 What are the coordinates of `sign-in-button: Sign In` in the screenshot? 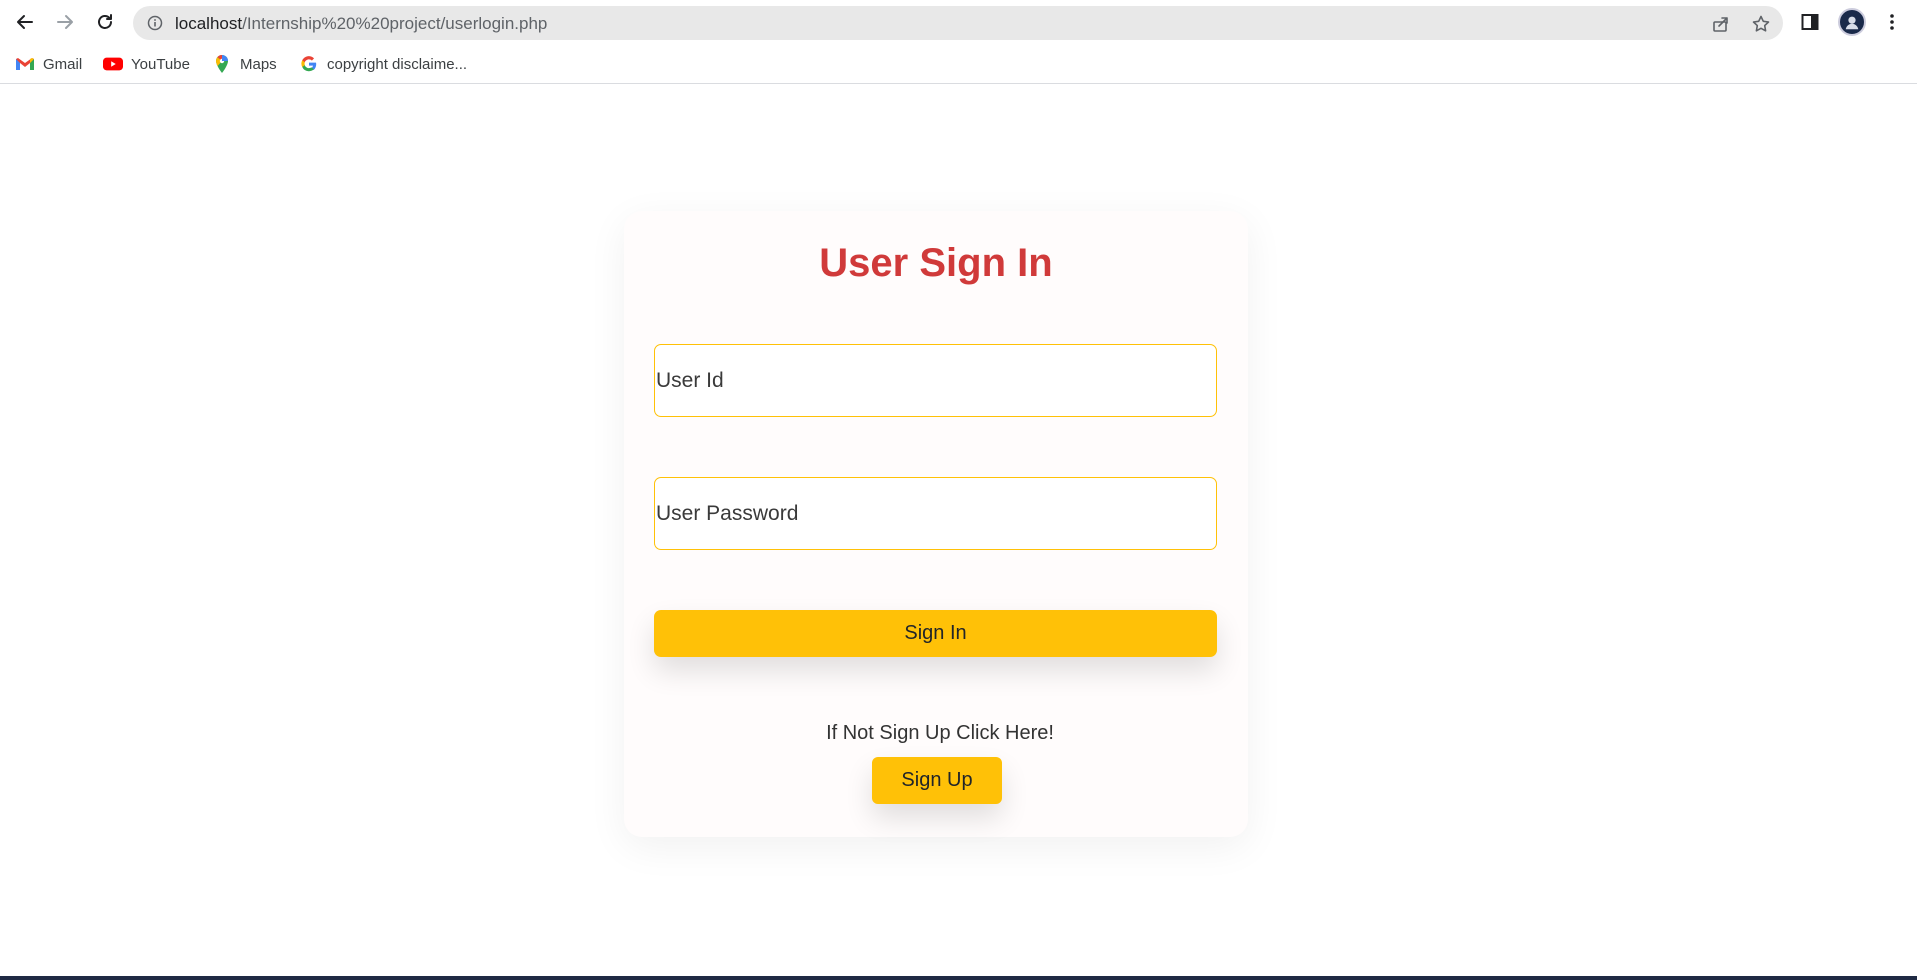 It's located at (935, 633).